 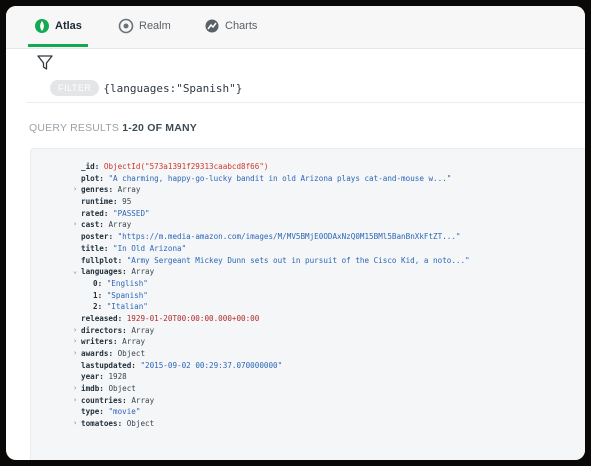 What do you see at coordinates (102, 272) in the screenshot?
I see `field-key: languages` at bounding box center [102, 272].